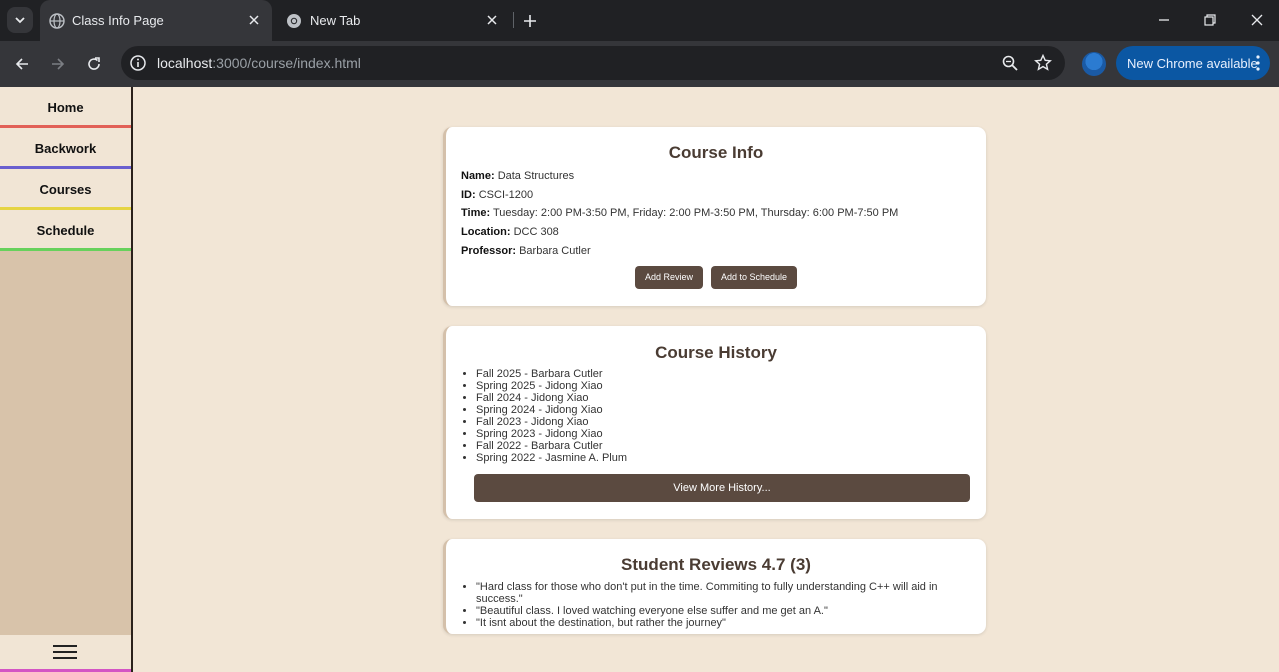 This screenshot has width=1279, height=672. Describe the element at coordinates (551, 398) in the screenshot. I see `list-item: Fall 2024 - Jidong Xiao` at that location.